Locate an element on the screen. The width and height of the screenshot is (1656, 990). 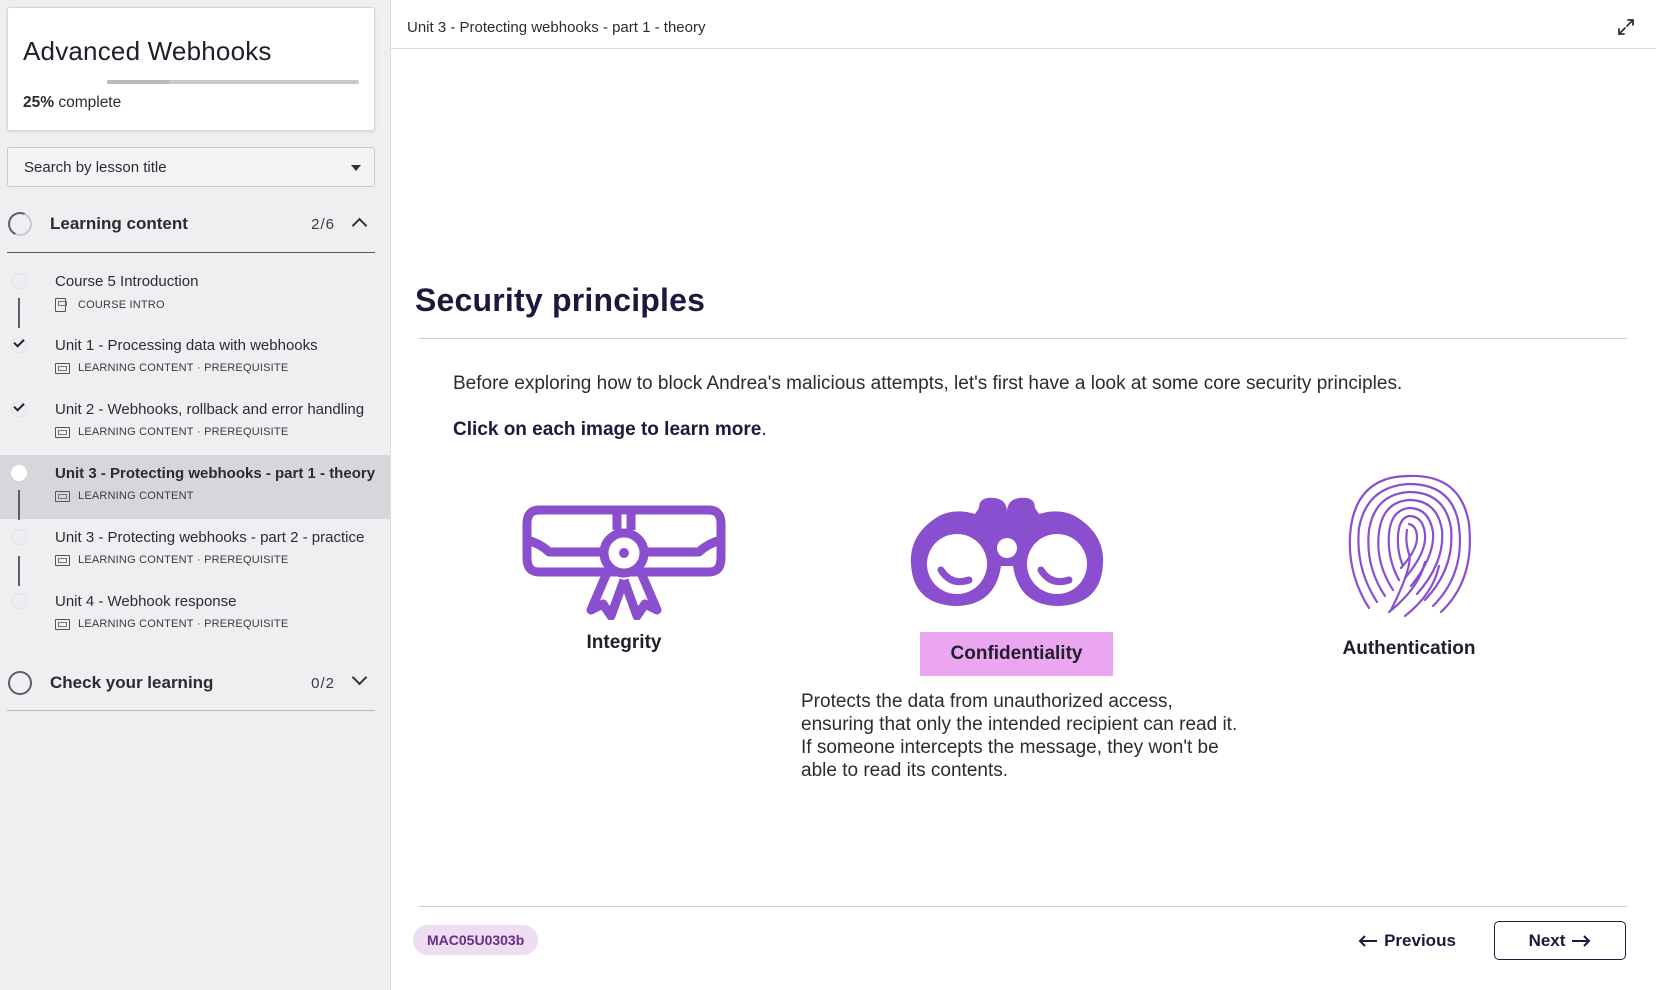
progress-suffix: complete is located at coordinates (90, 102).